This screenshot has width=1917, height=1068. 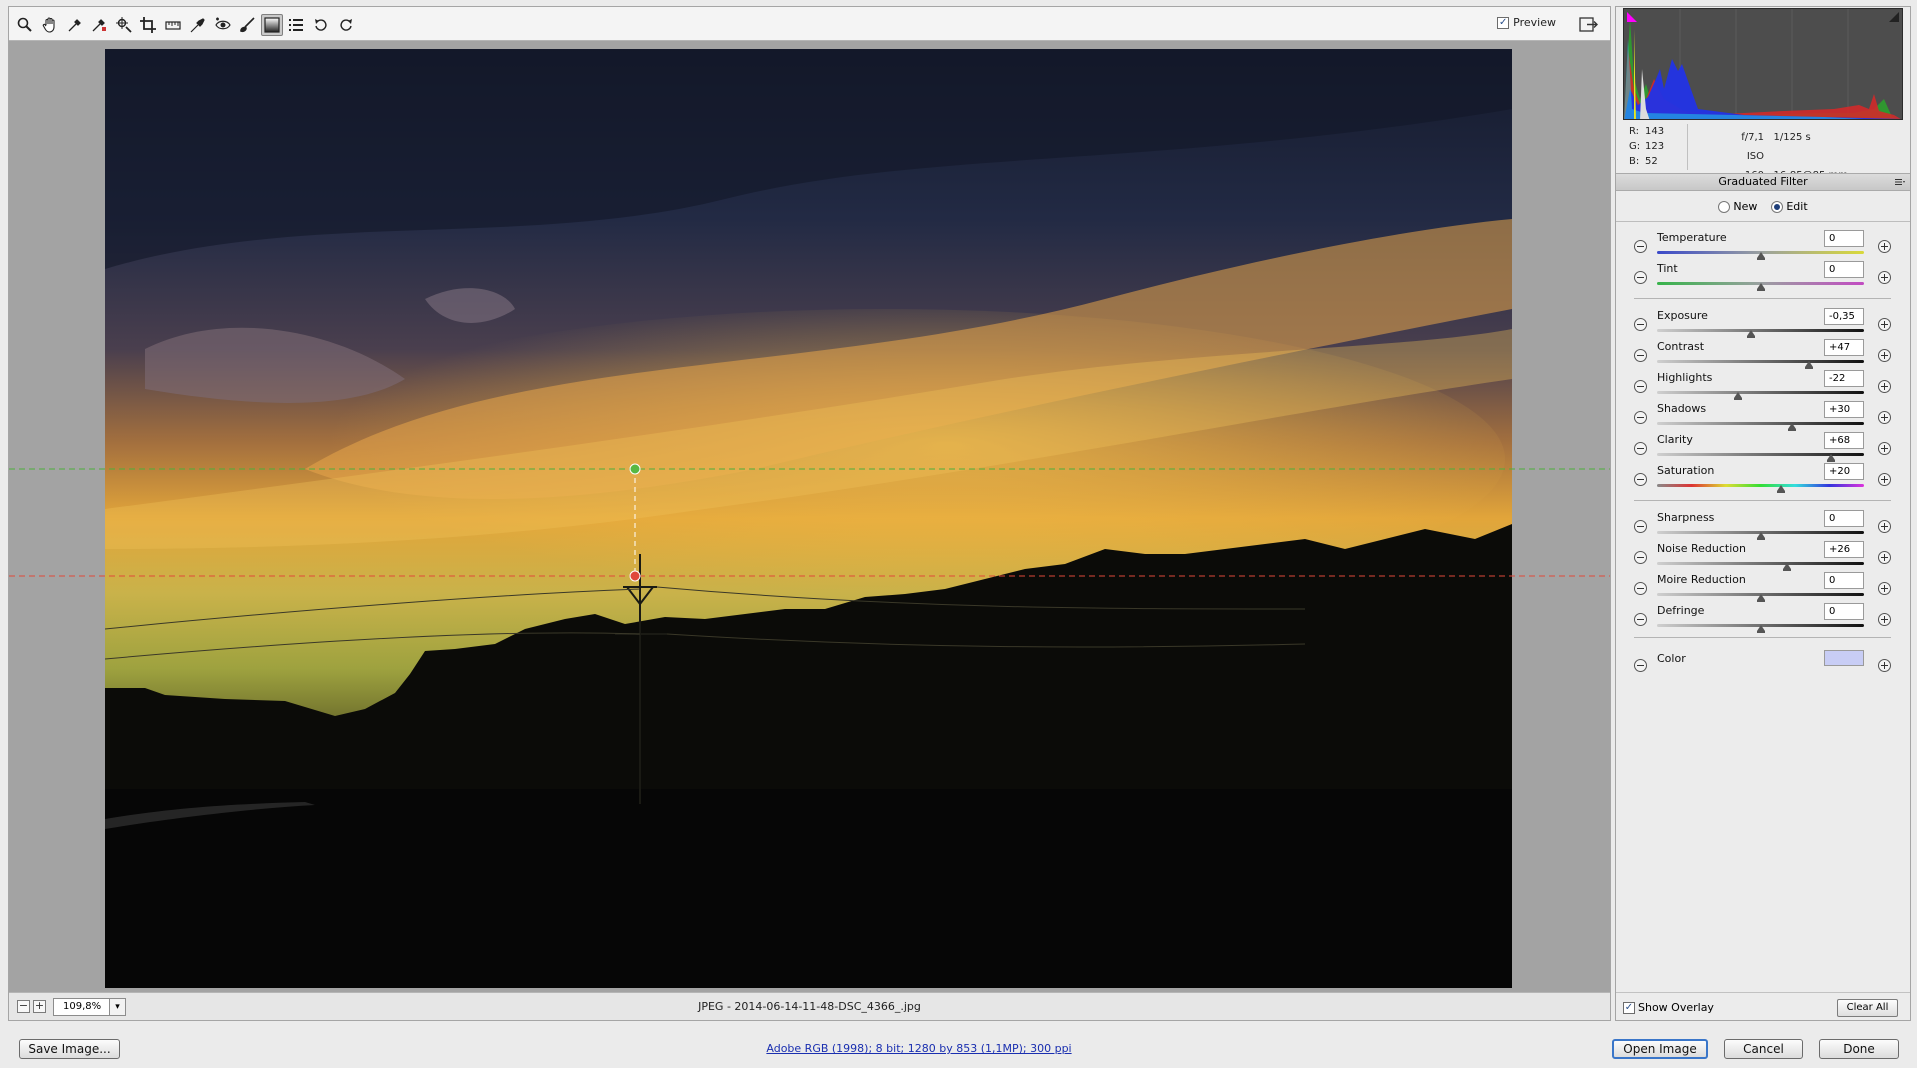 What do you see at coordinates (1760, 361) in the screenshot?
I see `contrast-track` at bounding box center [1760, 361].